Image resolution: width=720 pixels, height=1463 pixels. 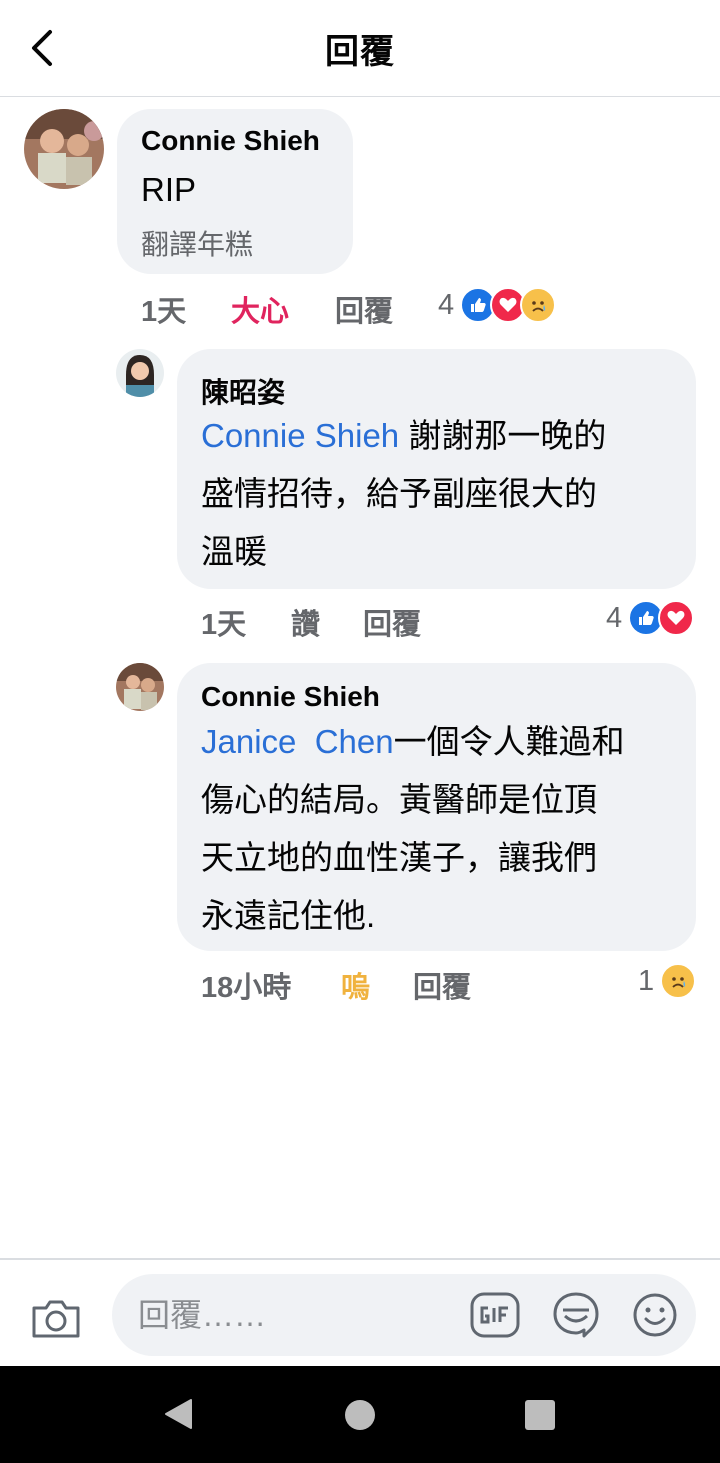 I want to click on text-line: 永遠記住他., so click(x=288, y=915).